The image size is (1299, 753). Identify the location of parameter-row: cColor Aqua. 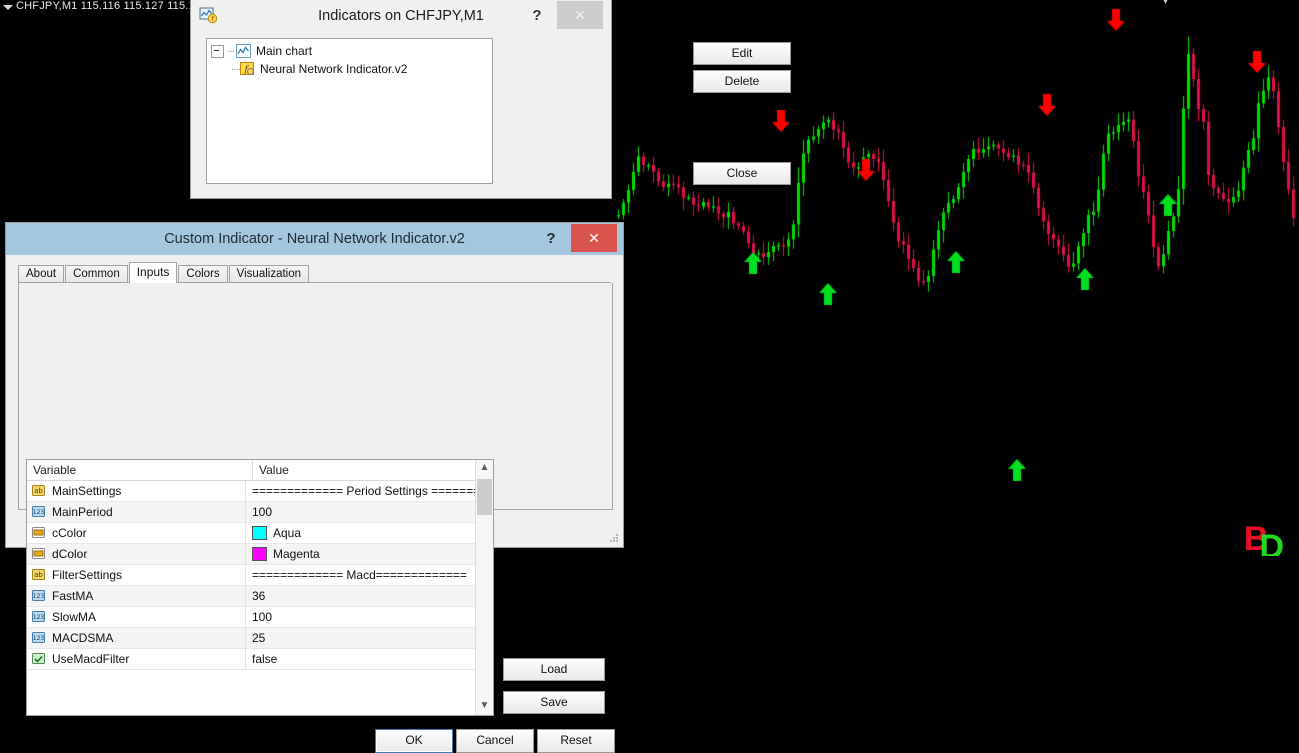
(260, 533).